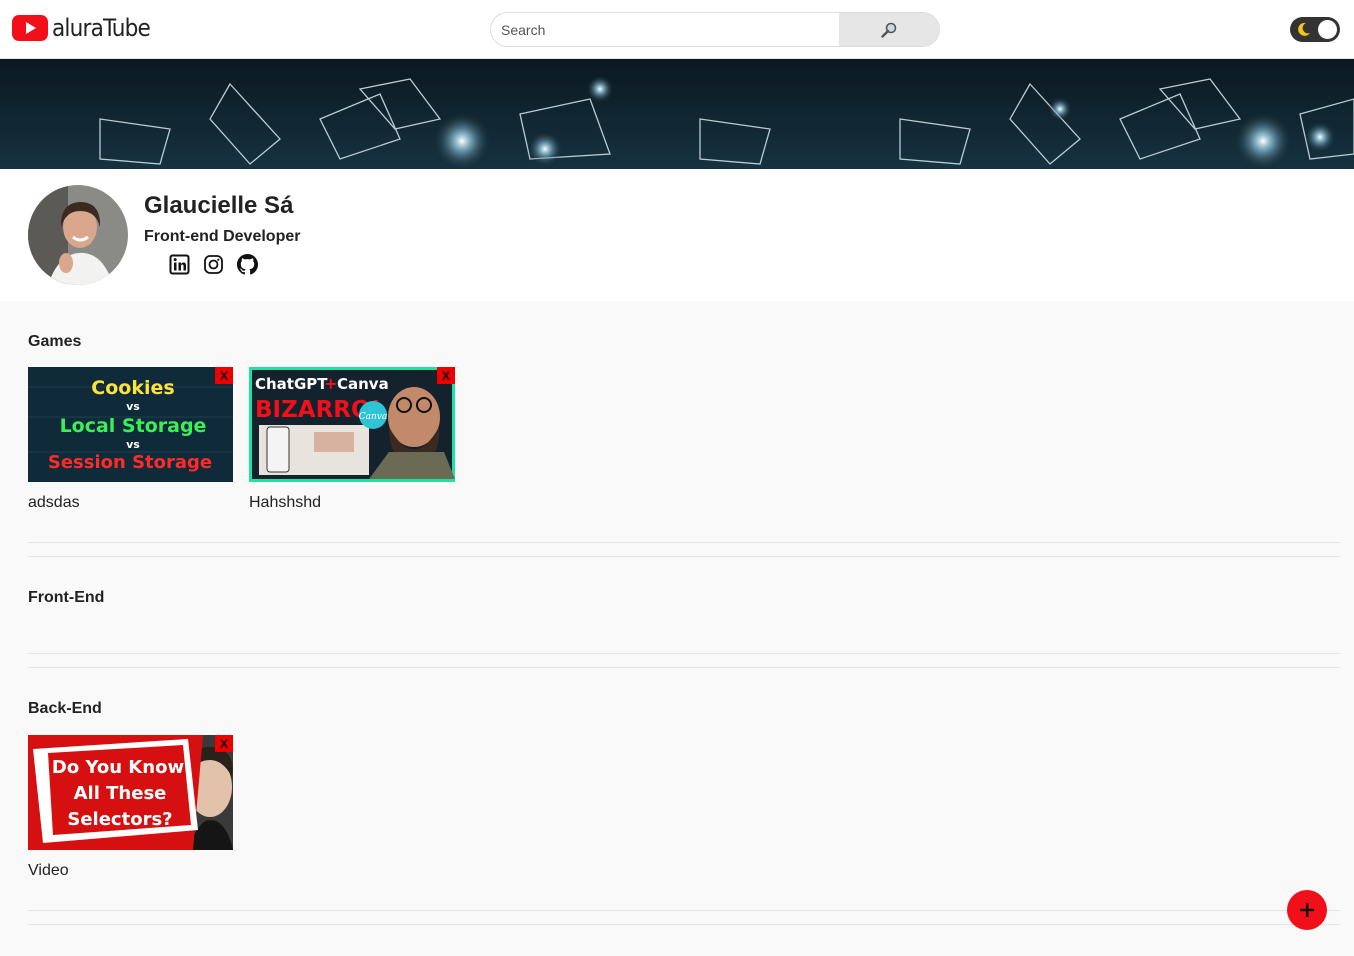 The width and height of the screenshot is (1354, 956). Describe the element at coordinates (1327, 29) in the screenshot. I see `toggle-knob` at that location.